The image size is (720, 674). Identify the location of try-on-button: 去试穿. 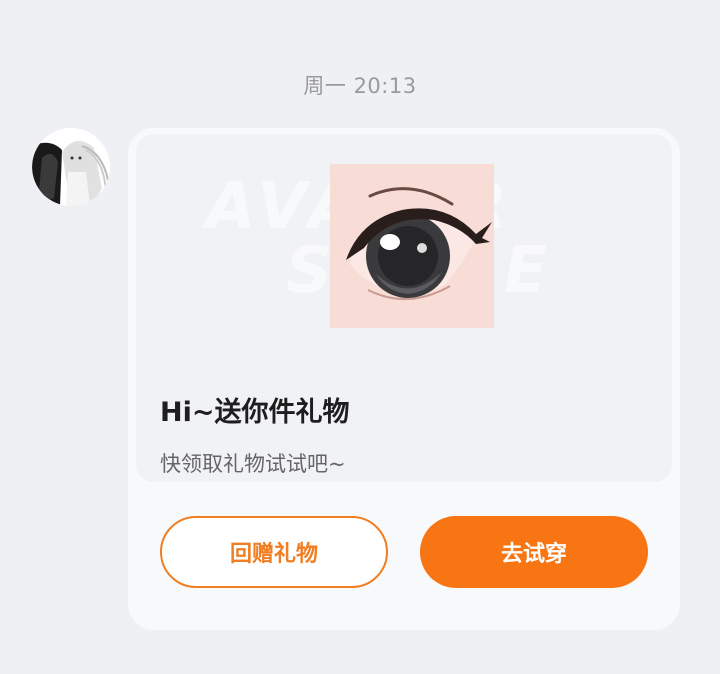
(534, 552).